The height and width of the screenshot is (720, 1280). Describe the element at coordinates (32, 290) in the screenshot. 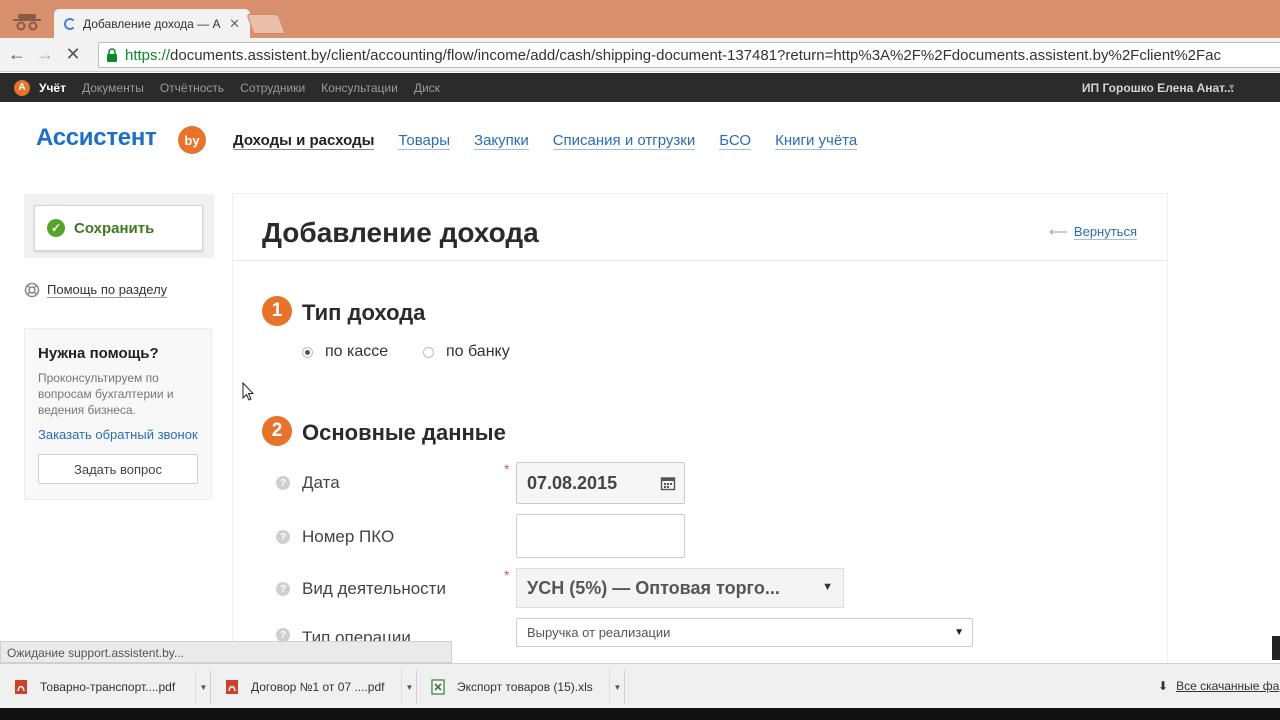

I see `lifebuoy-icon` at that location.